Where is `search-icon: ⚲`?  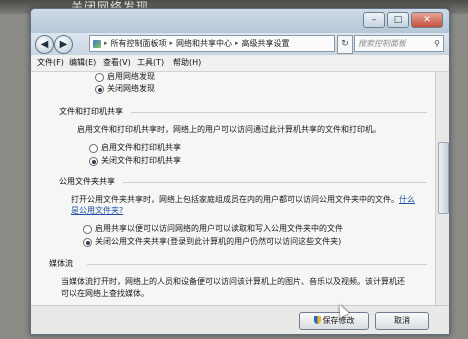 search-icon: ⚲ is located at coordinates (437, 43).